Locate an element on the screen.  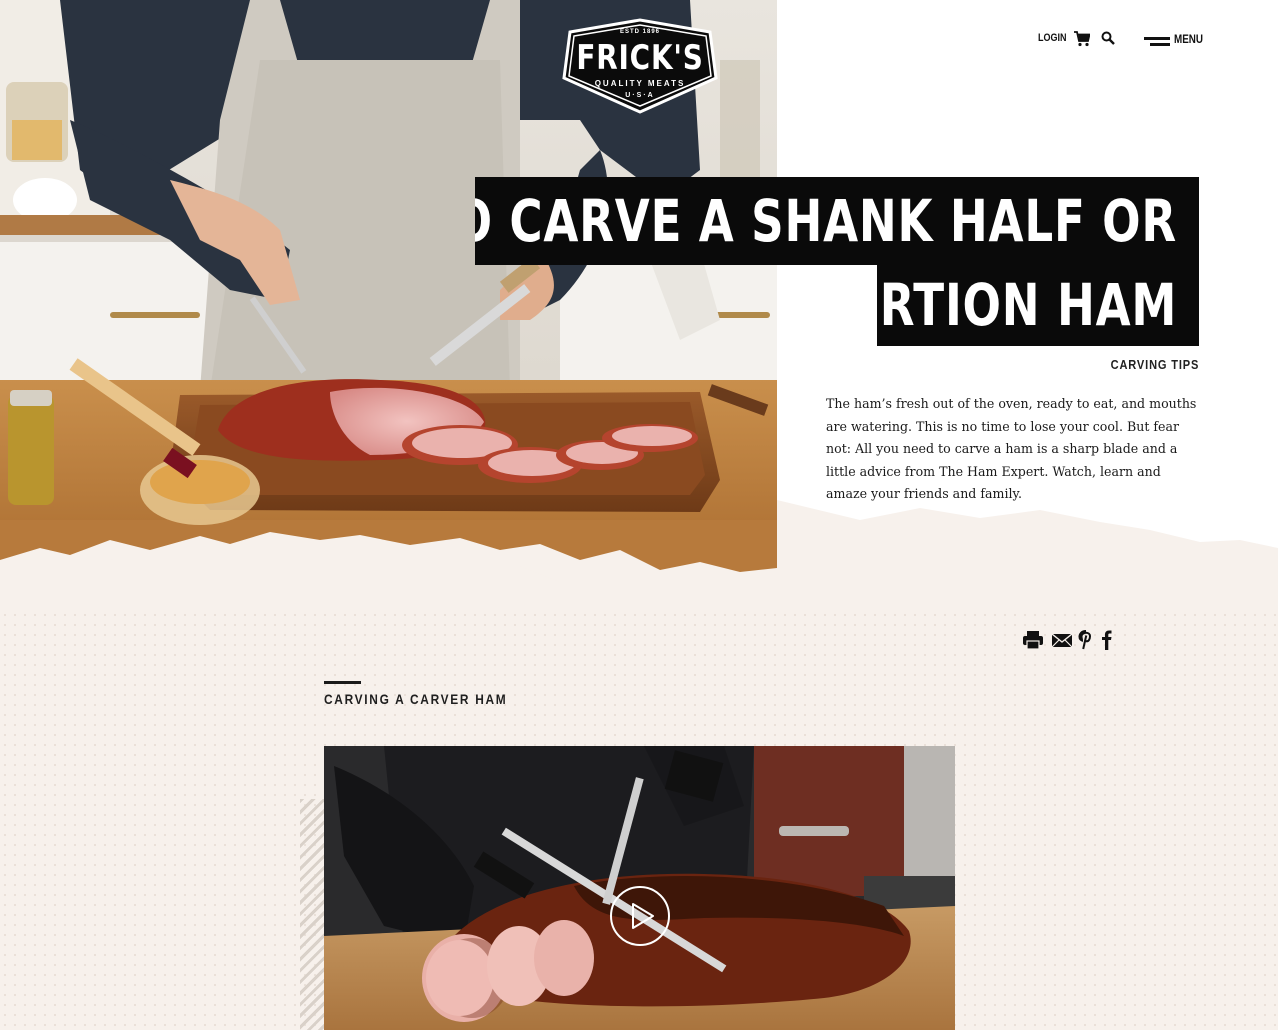
logo-country: U·S·A is located at coordinates (640, 95).